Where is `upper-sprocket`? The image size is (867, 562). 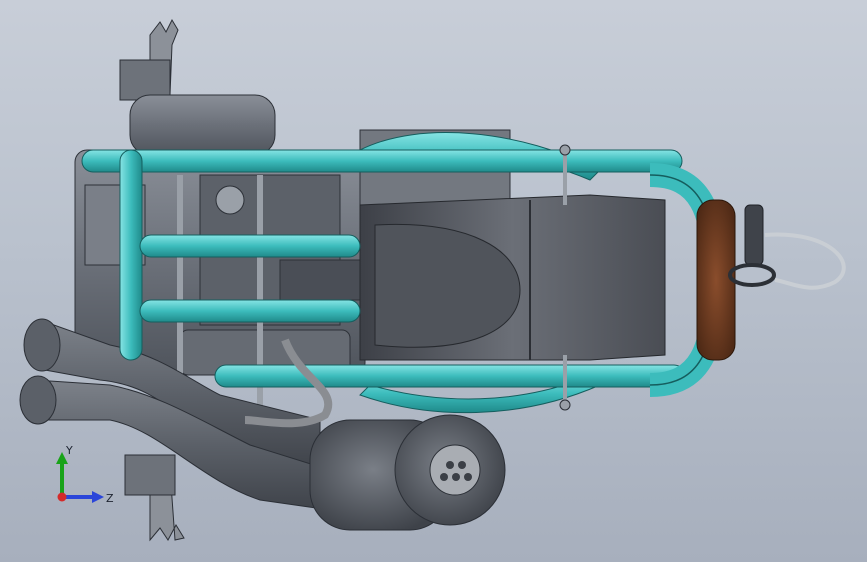 upper-sprocket is located at coordinates (149, 59).